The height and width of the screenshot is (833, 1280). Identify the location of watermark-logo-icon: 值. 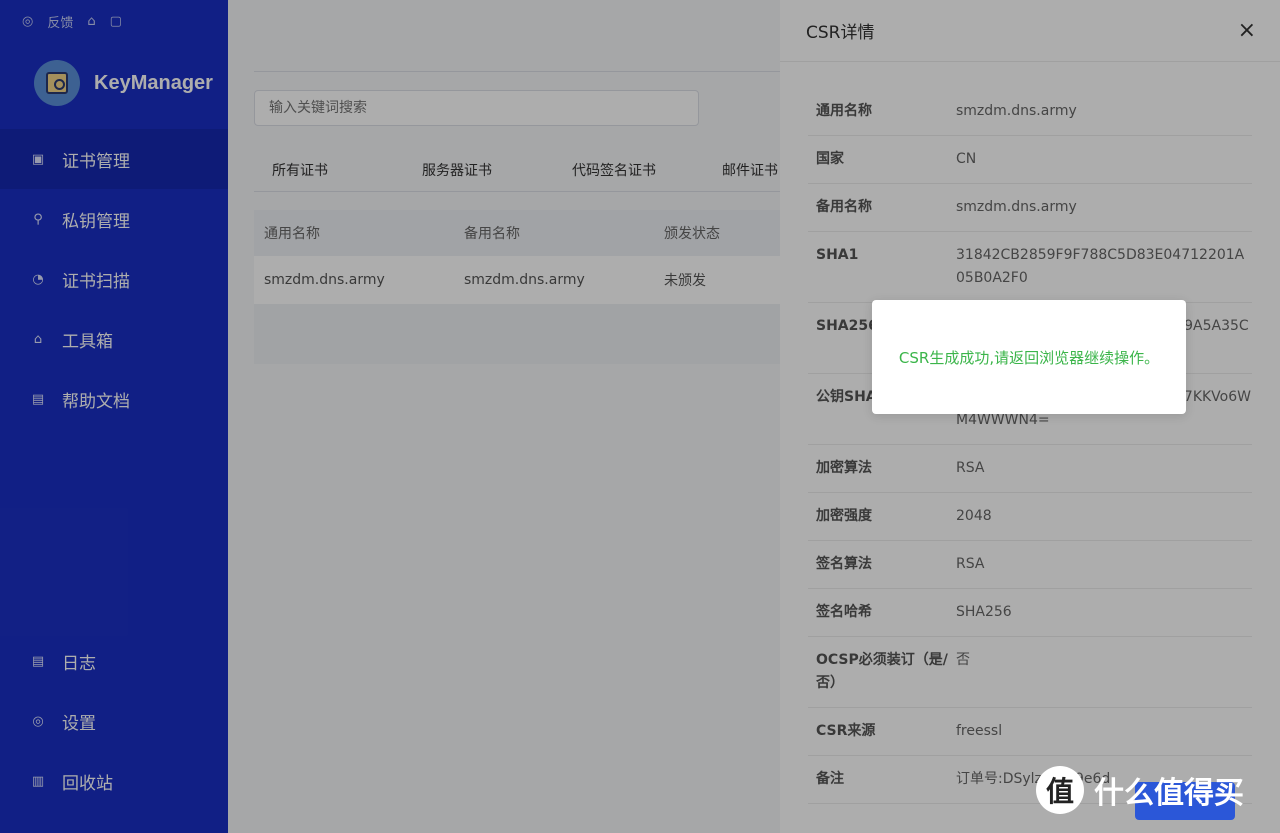
(1060, 790).